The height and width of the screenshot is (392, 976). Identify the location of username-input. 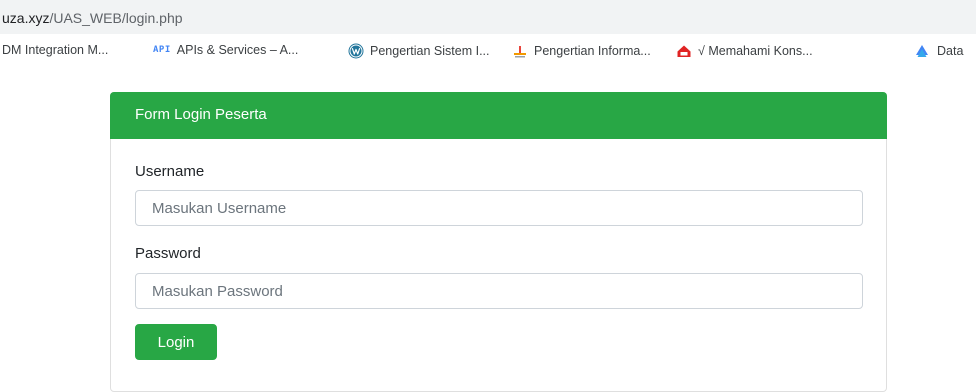
(499, 208).